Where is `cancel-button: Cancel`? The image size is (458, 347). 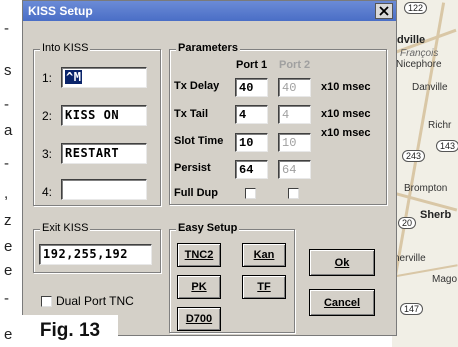 cancel-button: Cancel is located at coordinates (342, 302).